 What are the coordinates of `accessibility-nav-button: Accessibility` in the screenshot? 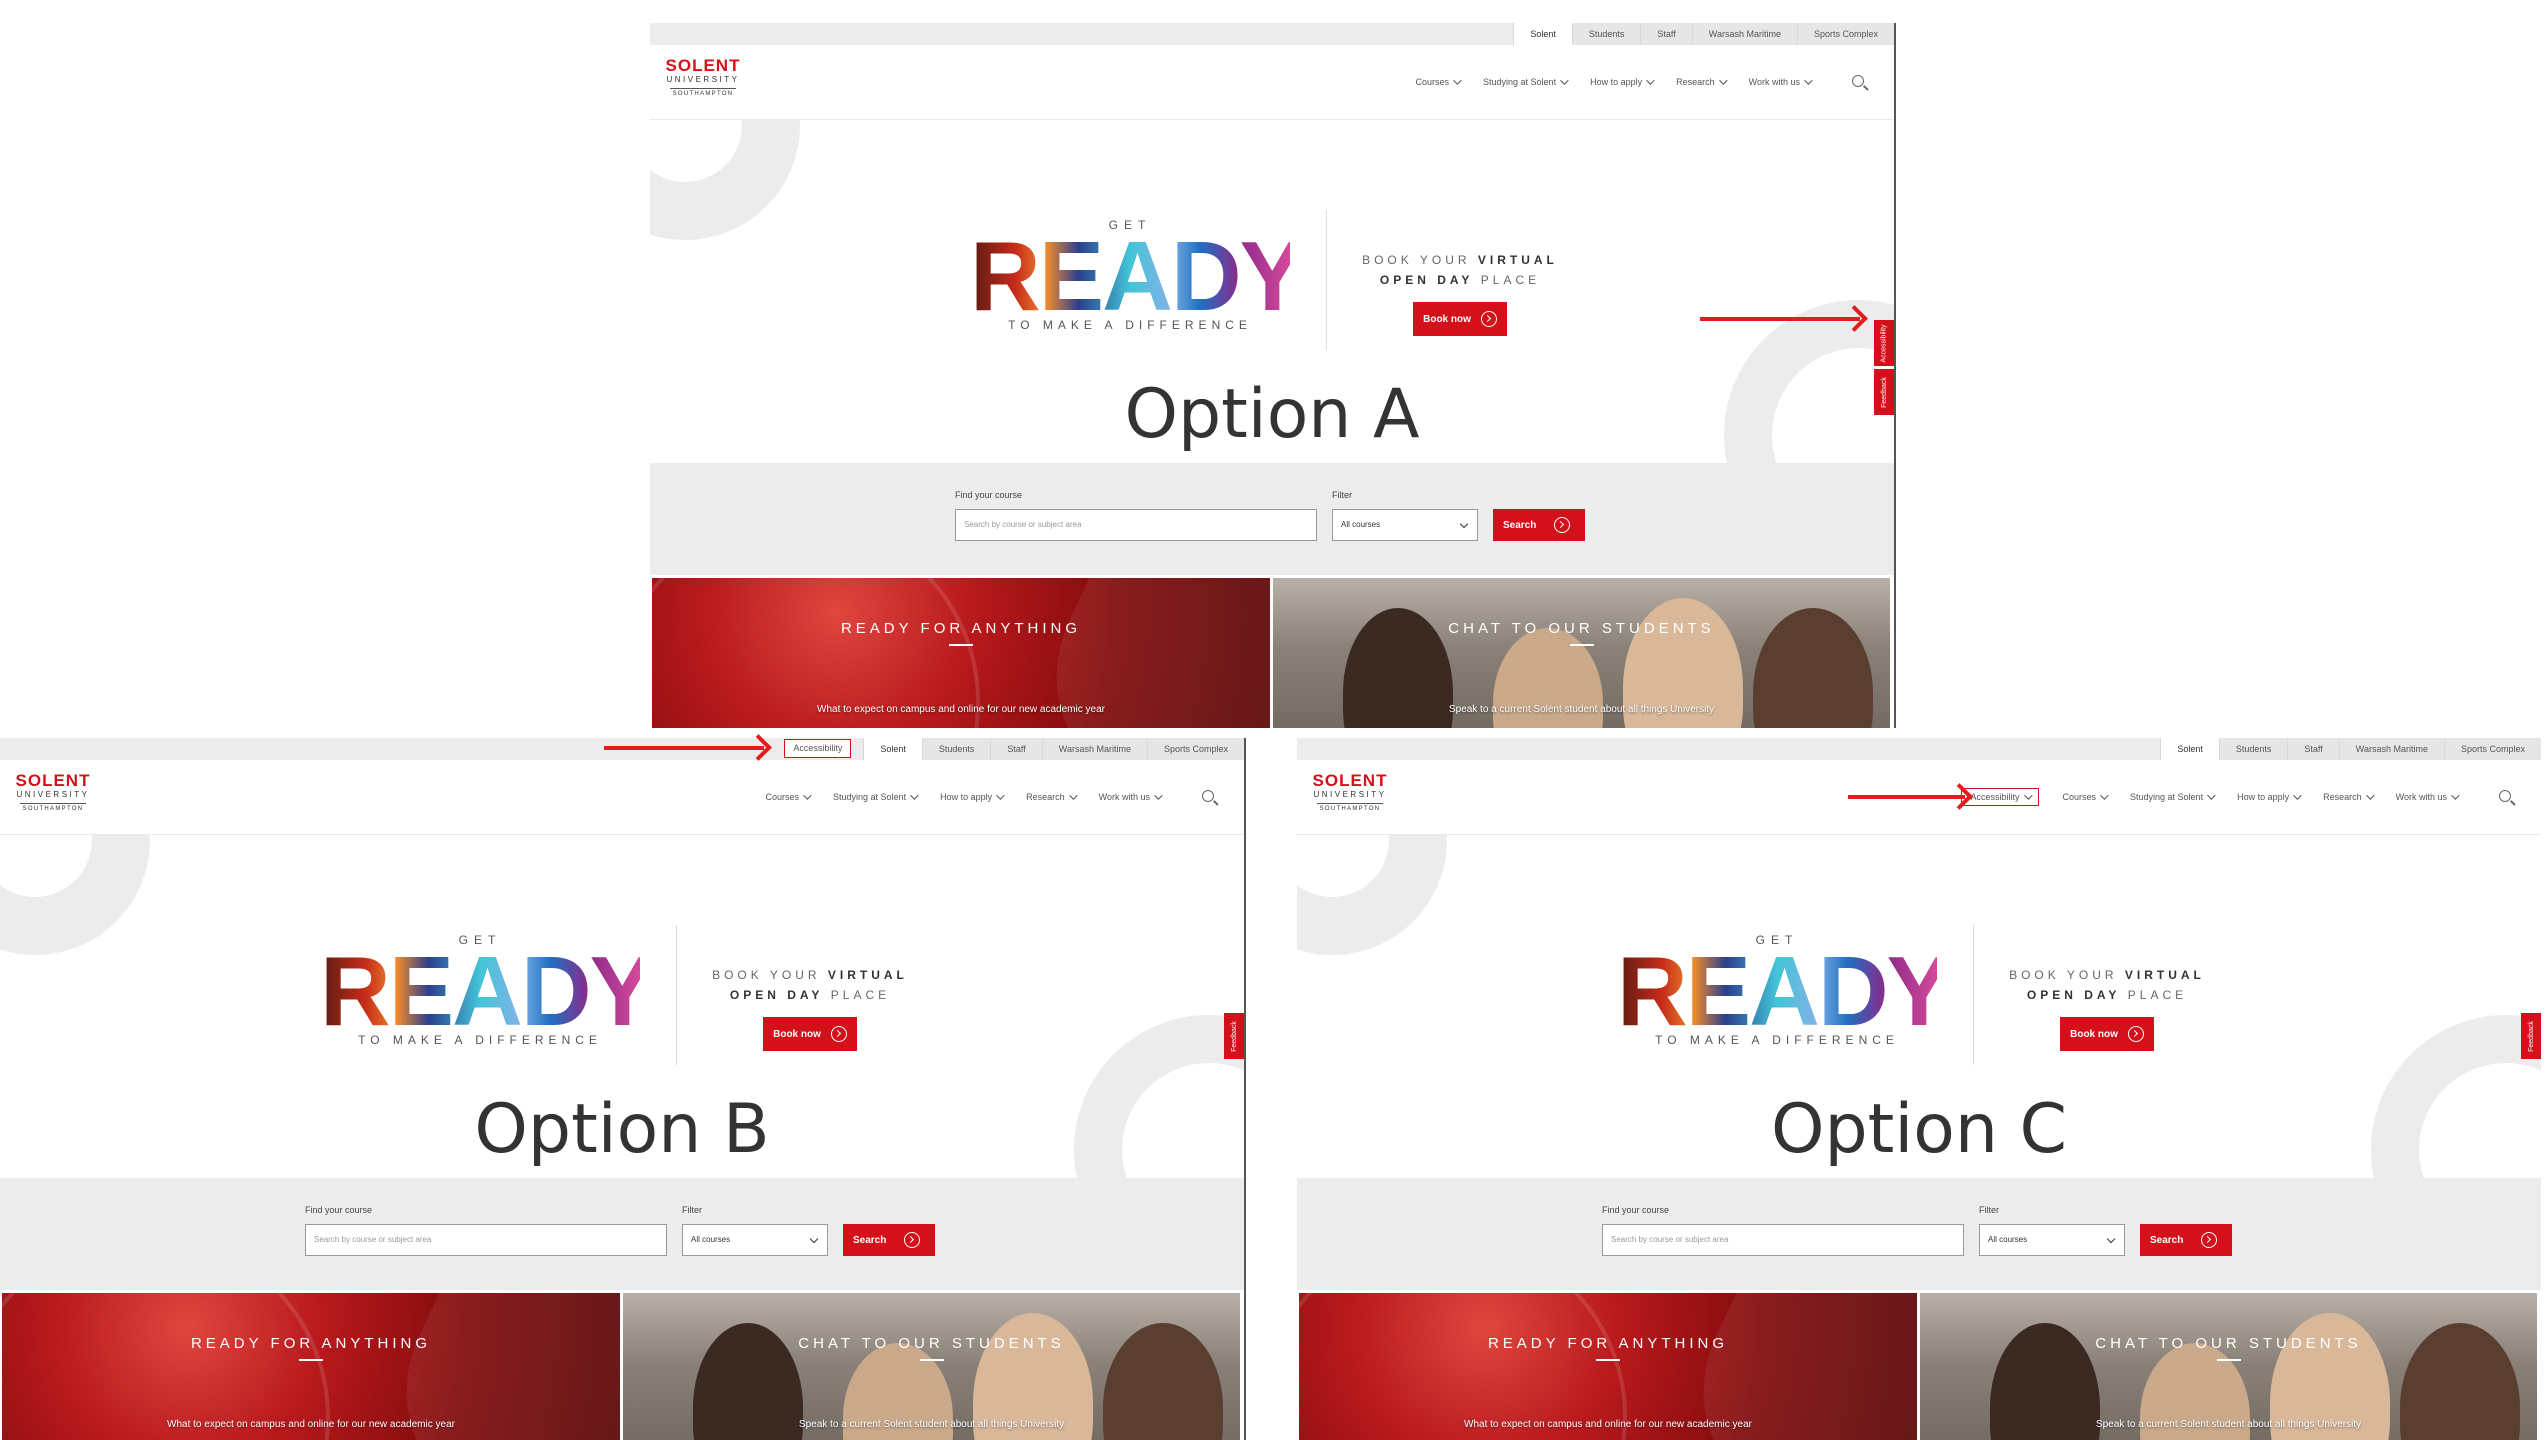 It's located at (2000, 797).